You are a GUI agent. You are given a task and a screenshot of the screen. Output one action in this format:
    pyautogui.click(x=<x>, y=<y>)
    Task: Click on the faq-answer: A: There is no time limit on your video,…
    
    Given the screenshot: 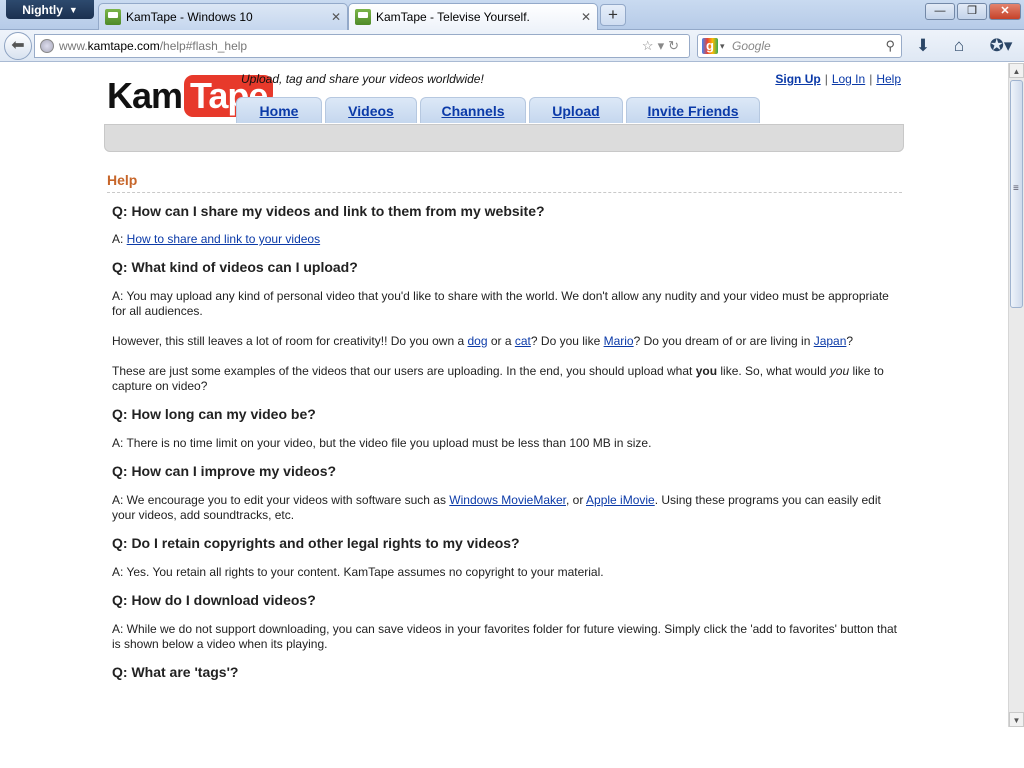 What is the action you would take?
    pyautogui.click(x=382, y=443)
    